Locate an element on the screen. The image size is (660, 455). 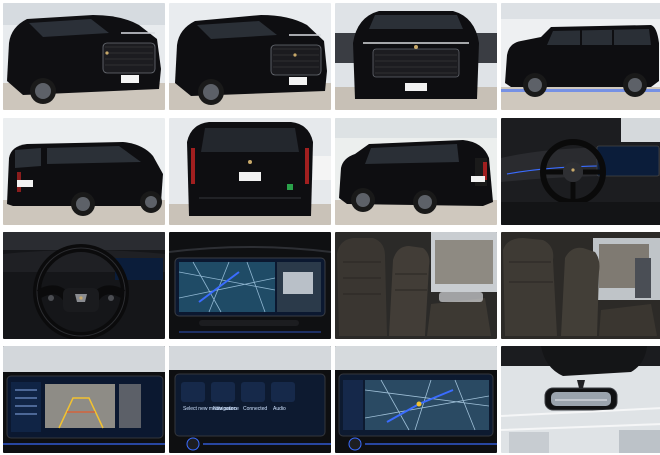
backup-camera-icon is located at coordinates (84, 399).